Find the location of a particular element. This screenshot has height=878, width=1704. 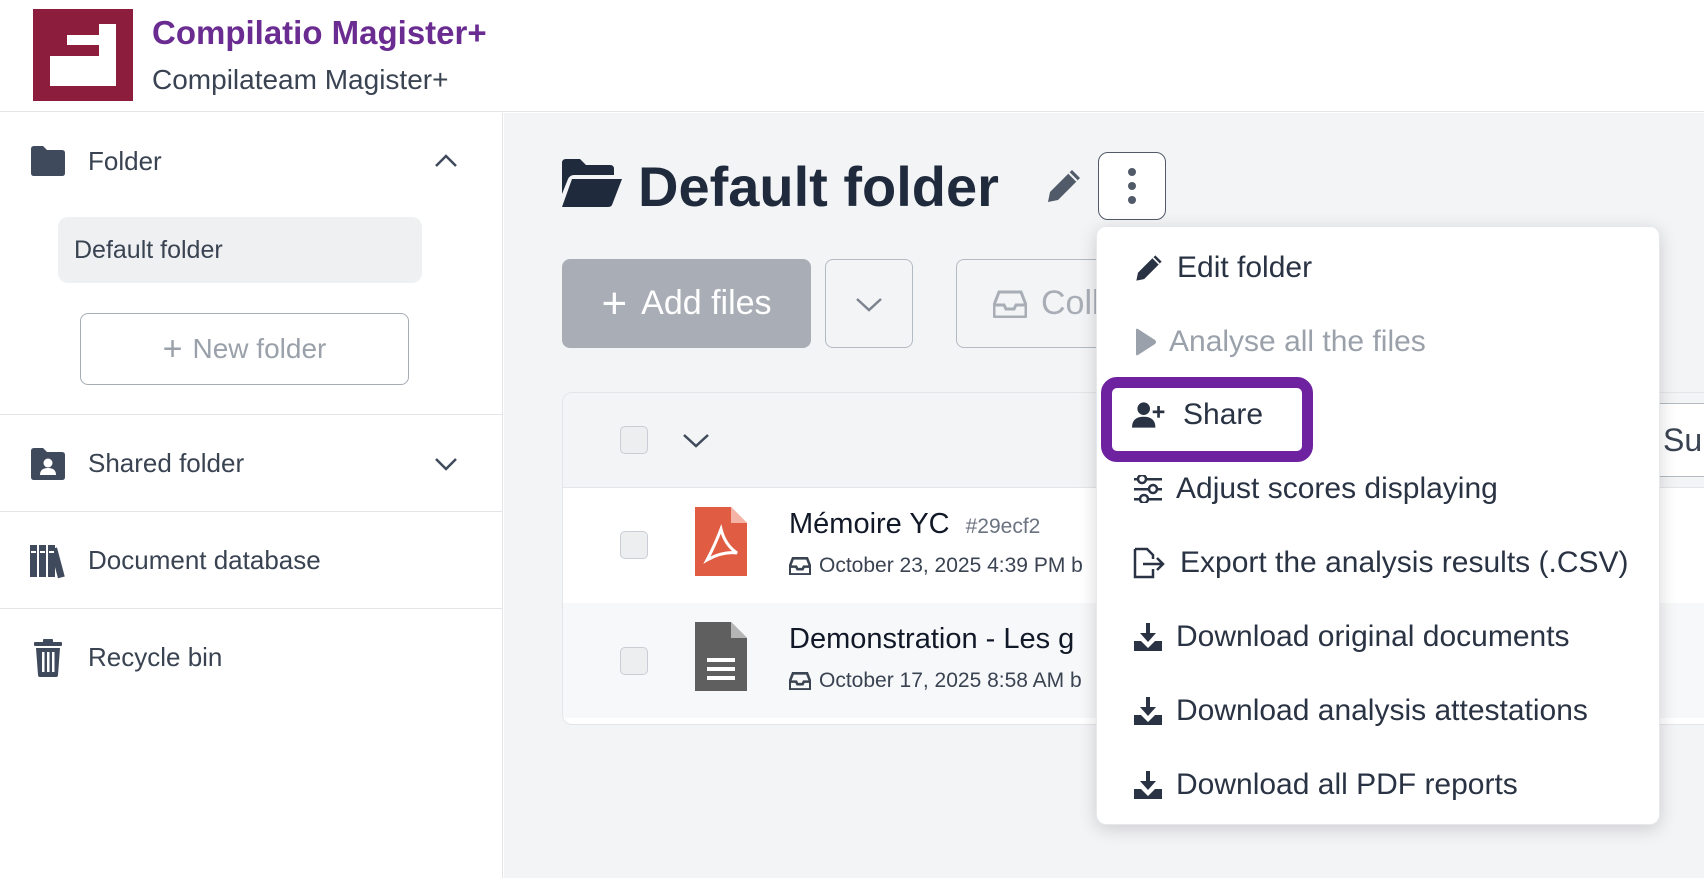

document-database-section: Document database is located at coordinates (251, 560).